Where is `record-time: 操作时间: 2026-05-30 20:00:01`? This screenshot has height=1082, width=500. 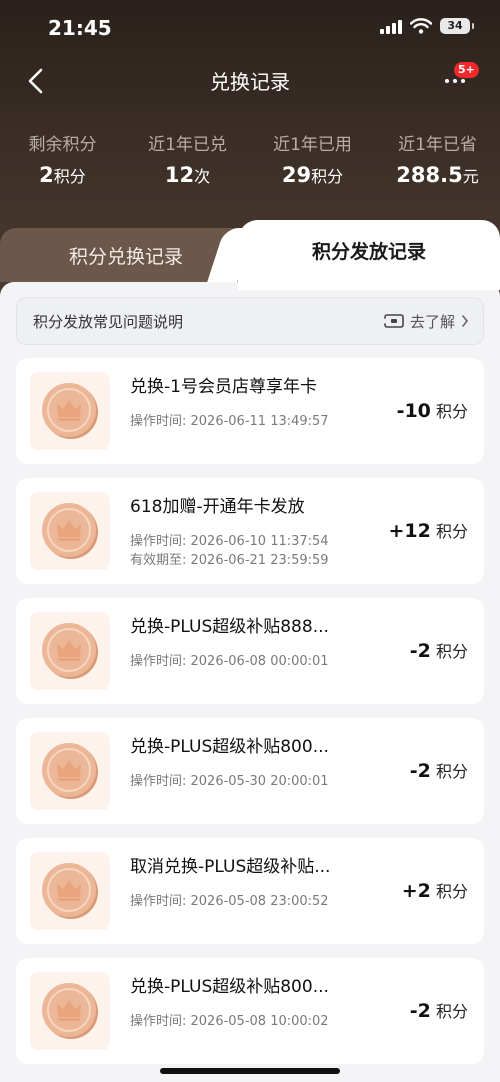 record-time: 操作时间: 2026-05-30 20:00:01 is located at coordinates (229, 781).